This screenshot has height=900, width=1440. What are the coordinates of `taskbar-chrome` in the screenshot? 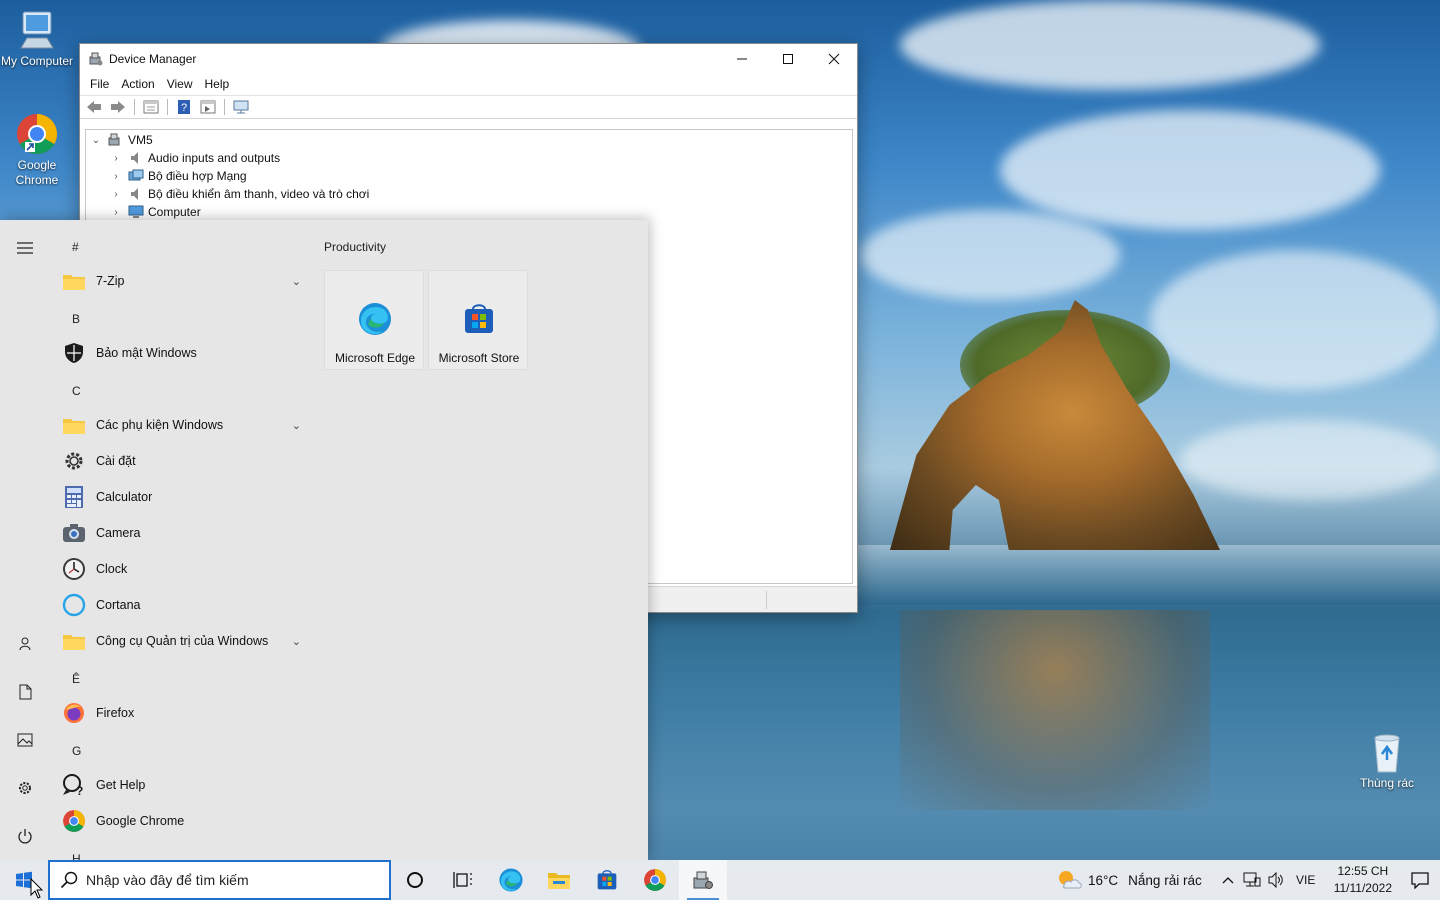 It's located at (655, 880).